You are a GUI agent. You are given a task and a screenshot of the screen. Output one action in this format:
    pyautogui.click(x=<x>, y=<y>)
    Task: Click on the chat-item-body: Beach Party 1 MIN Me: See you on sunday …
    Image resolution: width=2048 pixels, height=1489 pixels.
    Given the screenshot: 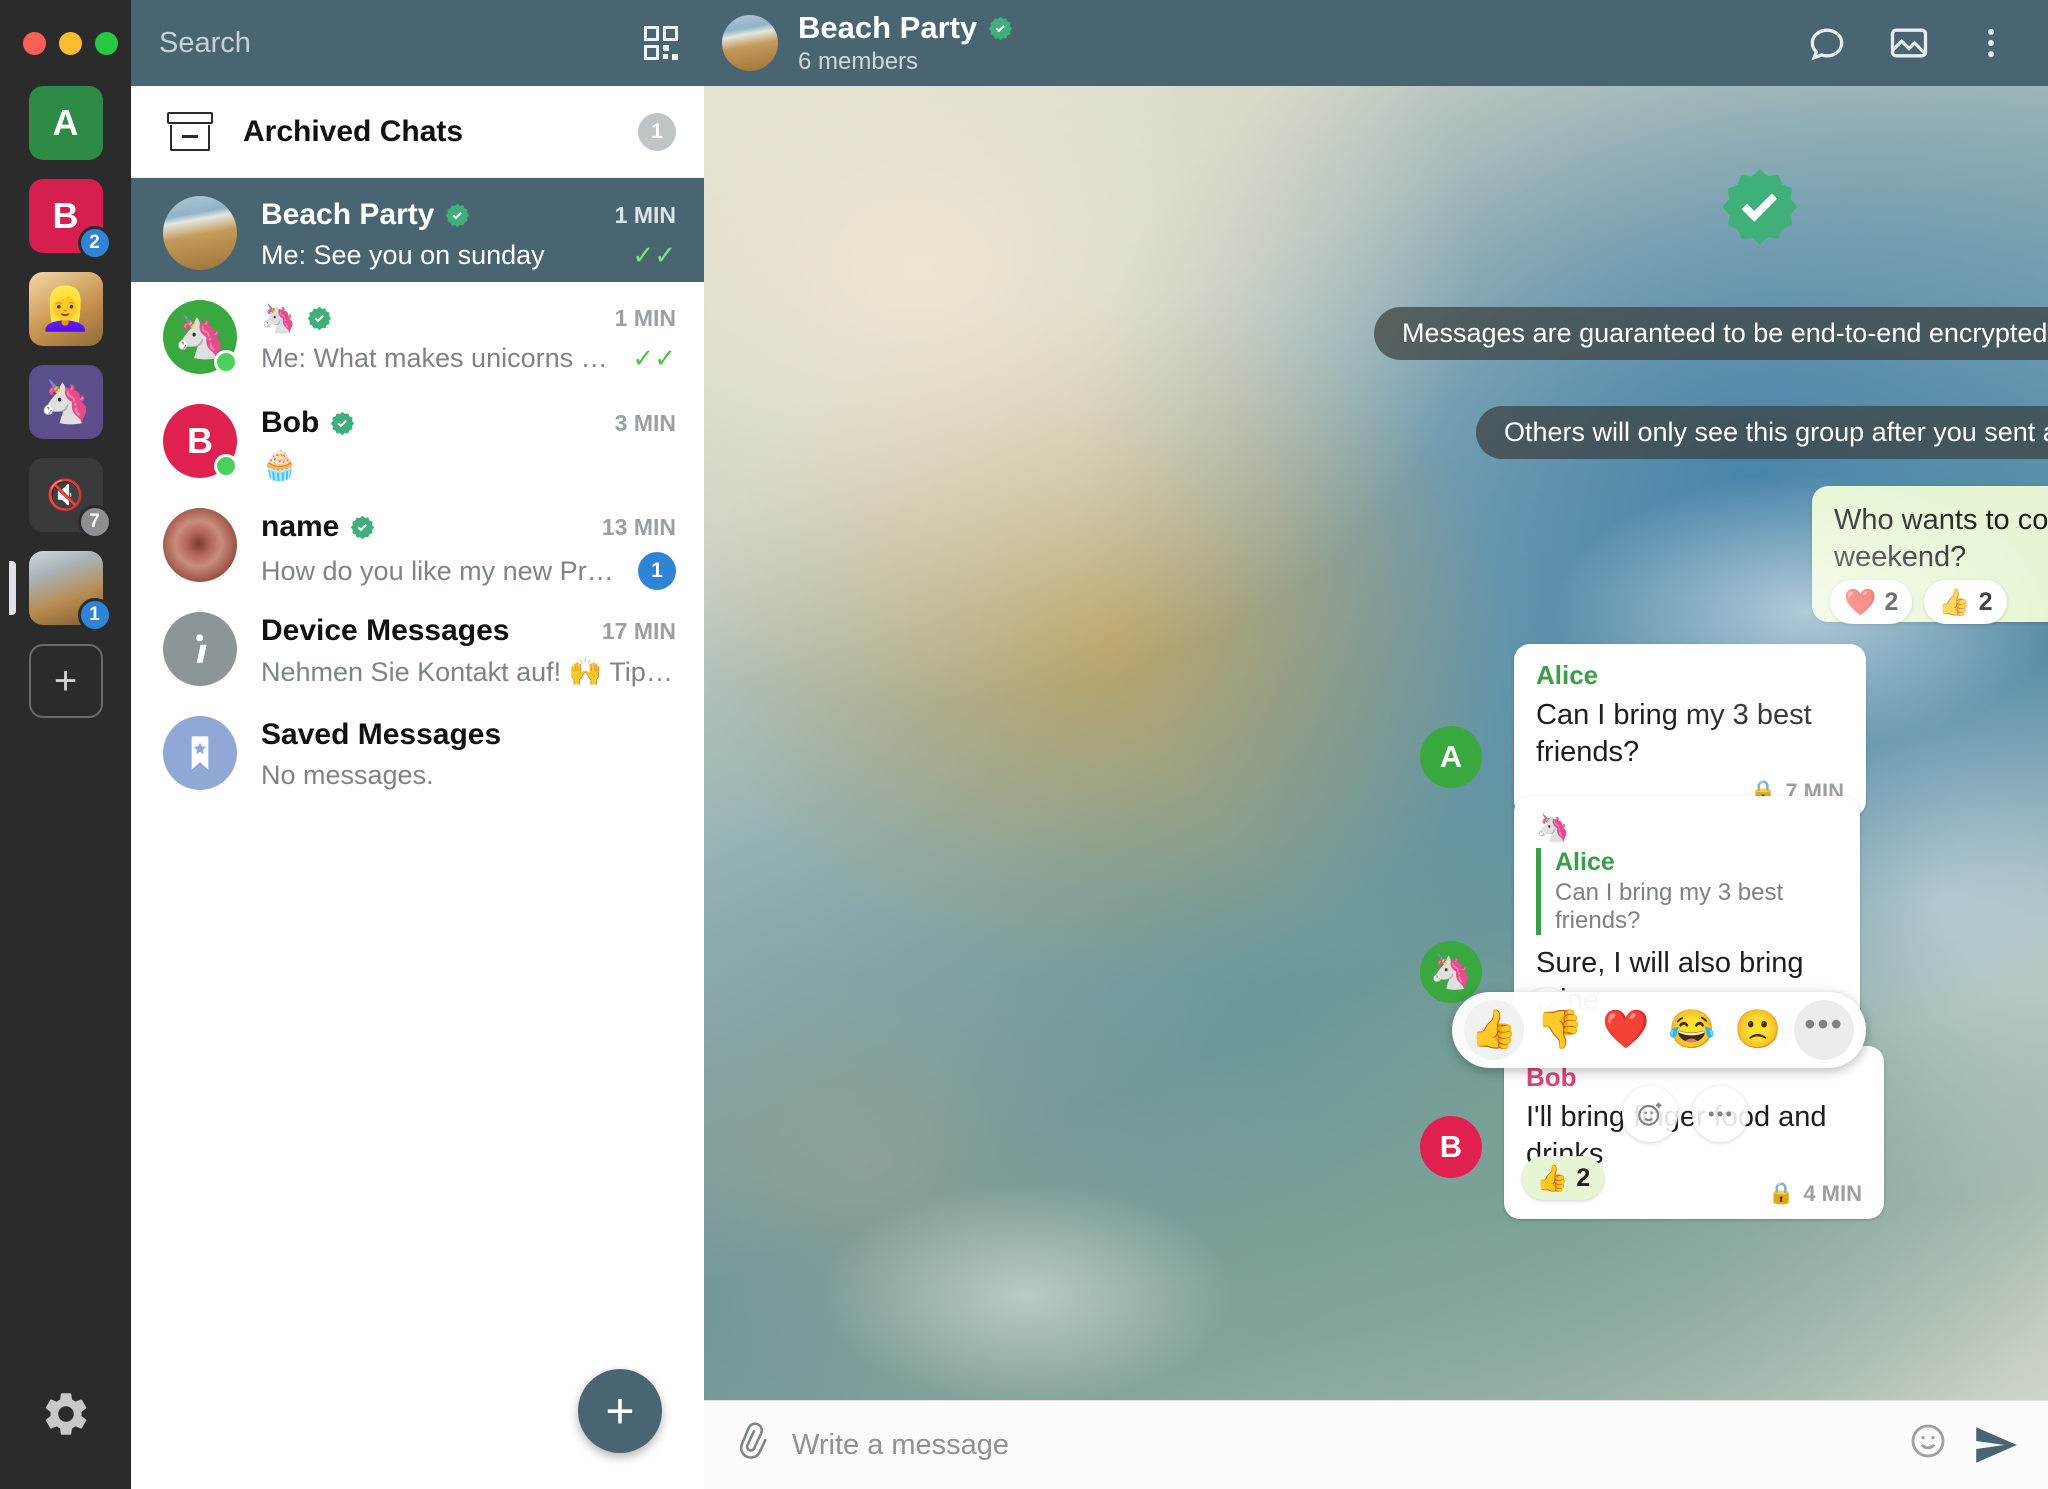 What is the action you would take?
    pyautogui.click(x=468, y=233)
    